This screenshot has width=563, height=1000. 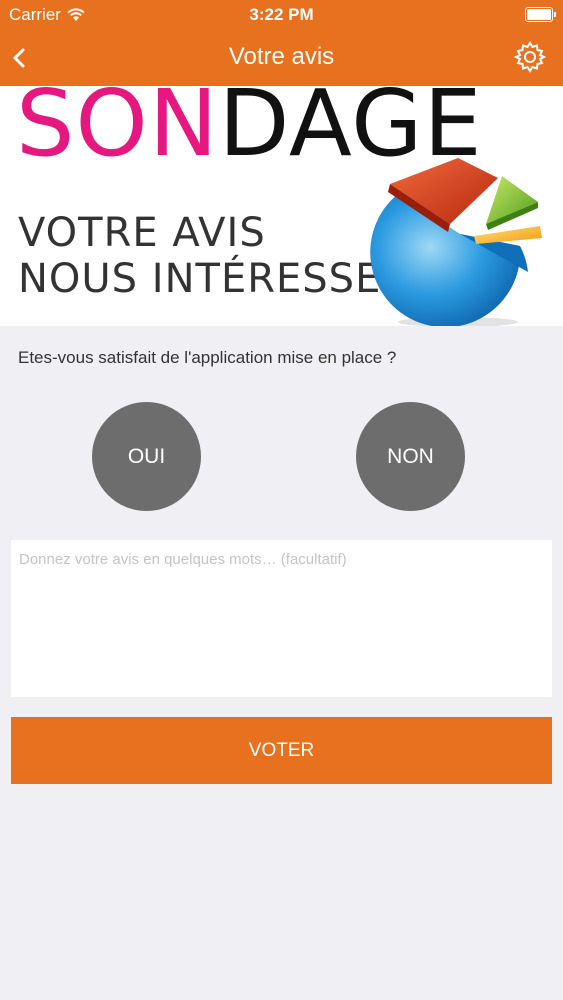 What do you see at coordinates (281, 750) in the screenshot?
I see `vote-button: VOTER` at bounding box center [281, 750].